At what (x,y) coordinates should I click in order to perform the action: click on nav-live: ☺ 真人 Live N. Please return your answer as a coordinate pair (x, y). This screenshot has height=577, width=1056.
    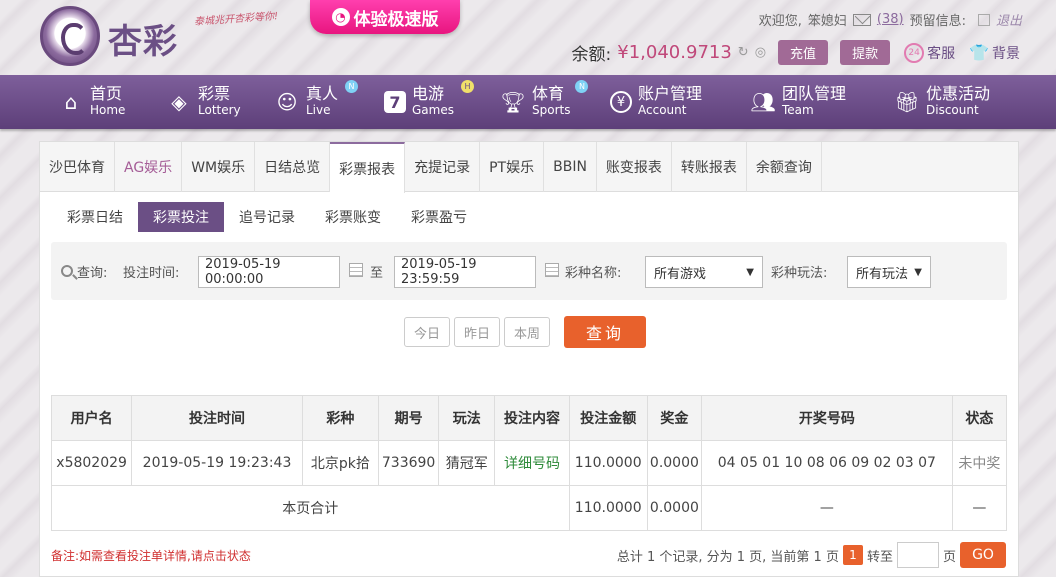
    Looking at the image, I should click on (316, 102).